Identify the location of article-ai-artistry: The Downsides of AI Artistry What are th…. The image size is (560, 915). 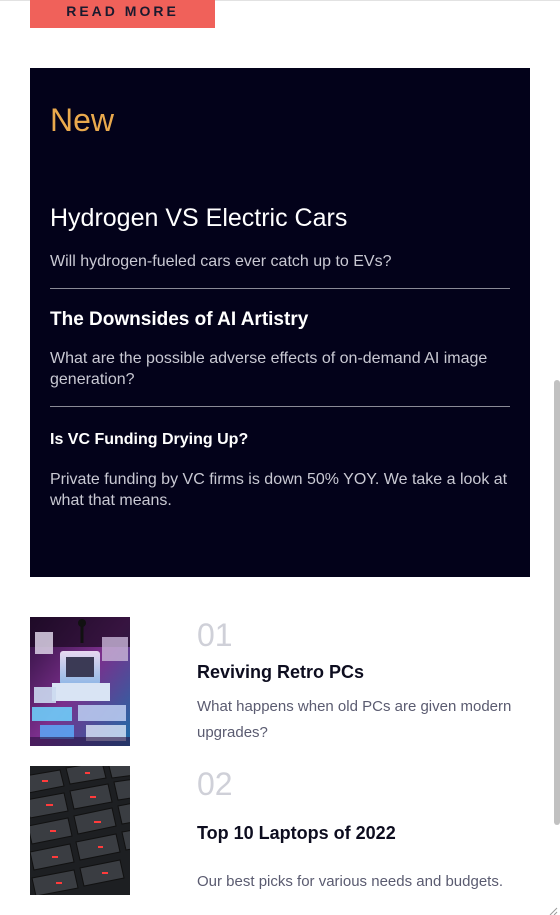
(280, 349).